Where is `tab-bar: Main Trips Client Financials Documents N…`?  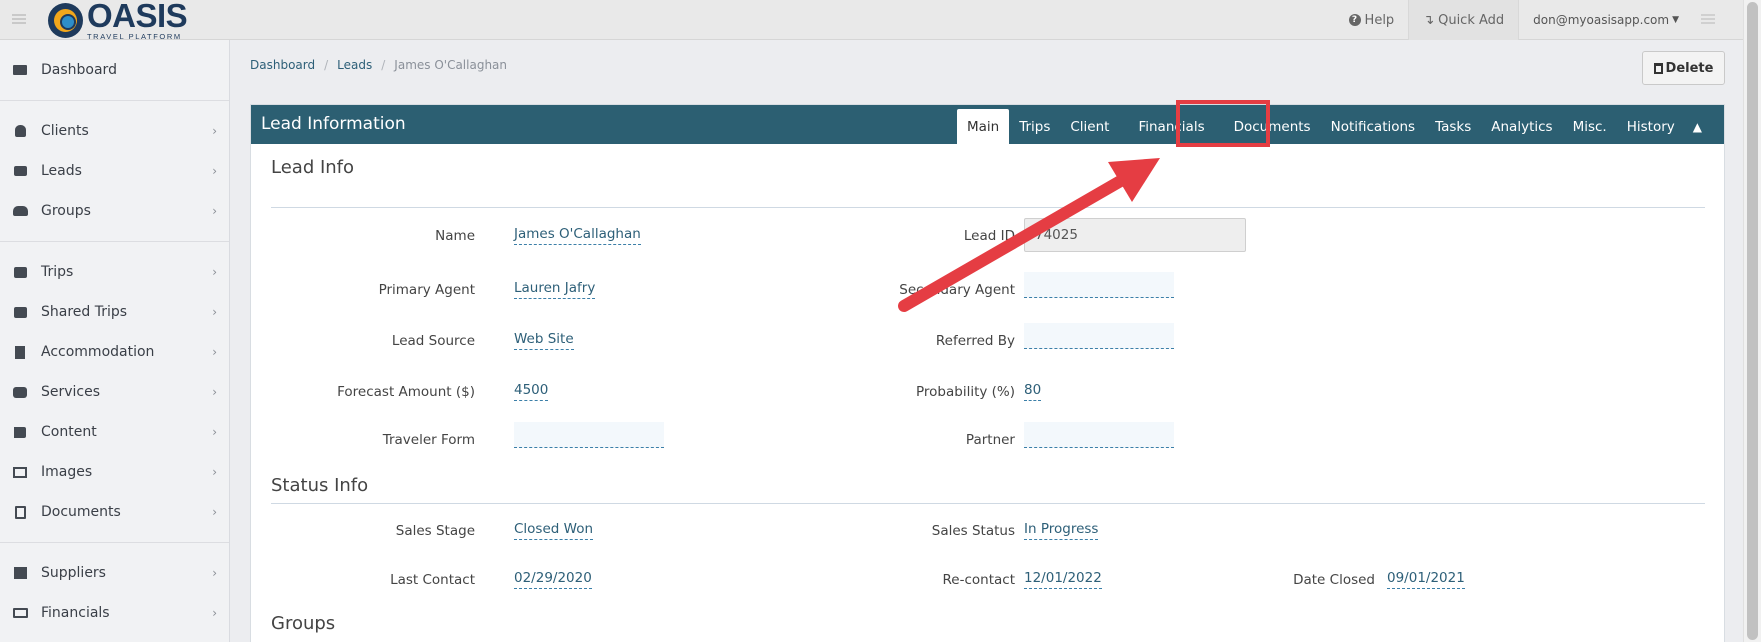 tab-bar: Main Trips Client Financials Documents N… is located at coordinates (1336, 126).